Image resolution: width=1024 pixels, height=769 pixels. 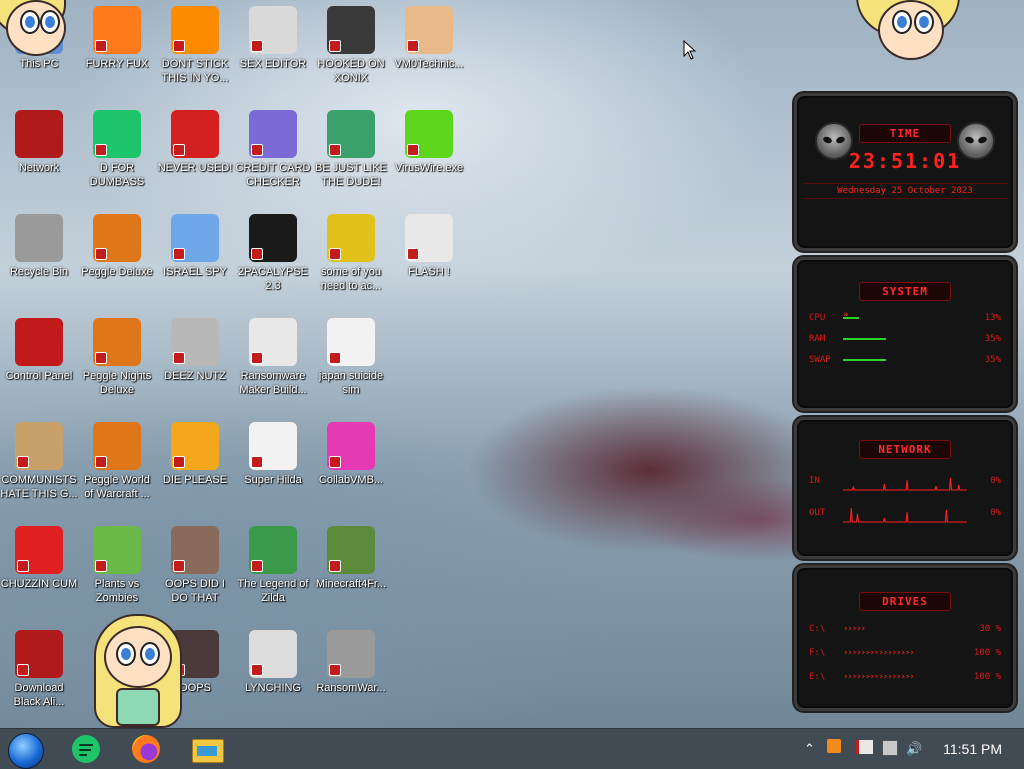 I want to click on show-hidden-icons-chevron: ⌃, so click(x=809, y=749).